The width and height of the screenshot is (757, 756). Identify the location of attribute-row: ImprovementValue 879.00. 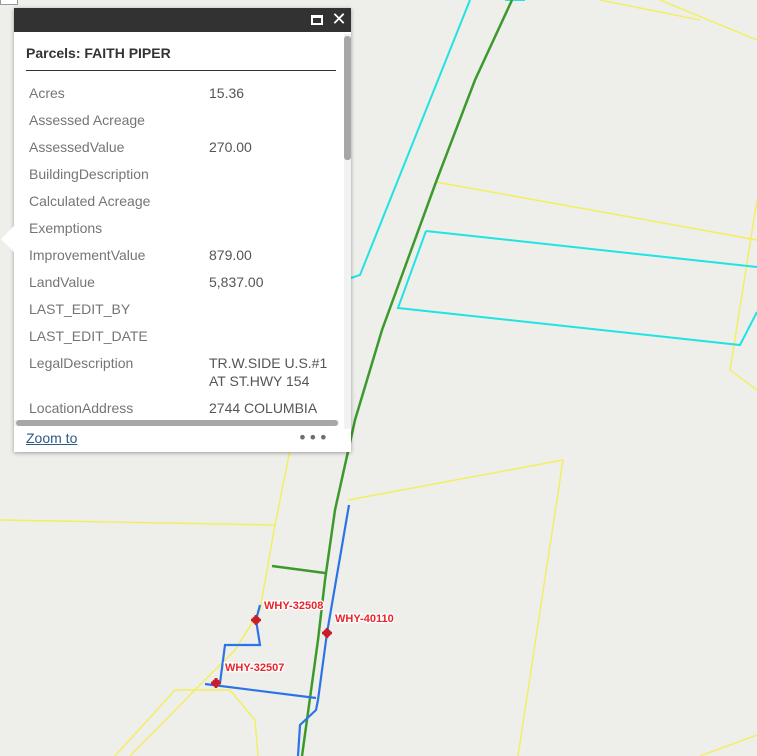
(184, 255).